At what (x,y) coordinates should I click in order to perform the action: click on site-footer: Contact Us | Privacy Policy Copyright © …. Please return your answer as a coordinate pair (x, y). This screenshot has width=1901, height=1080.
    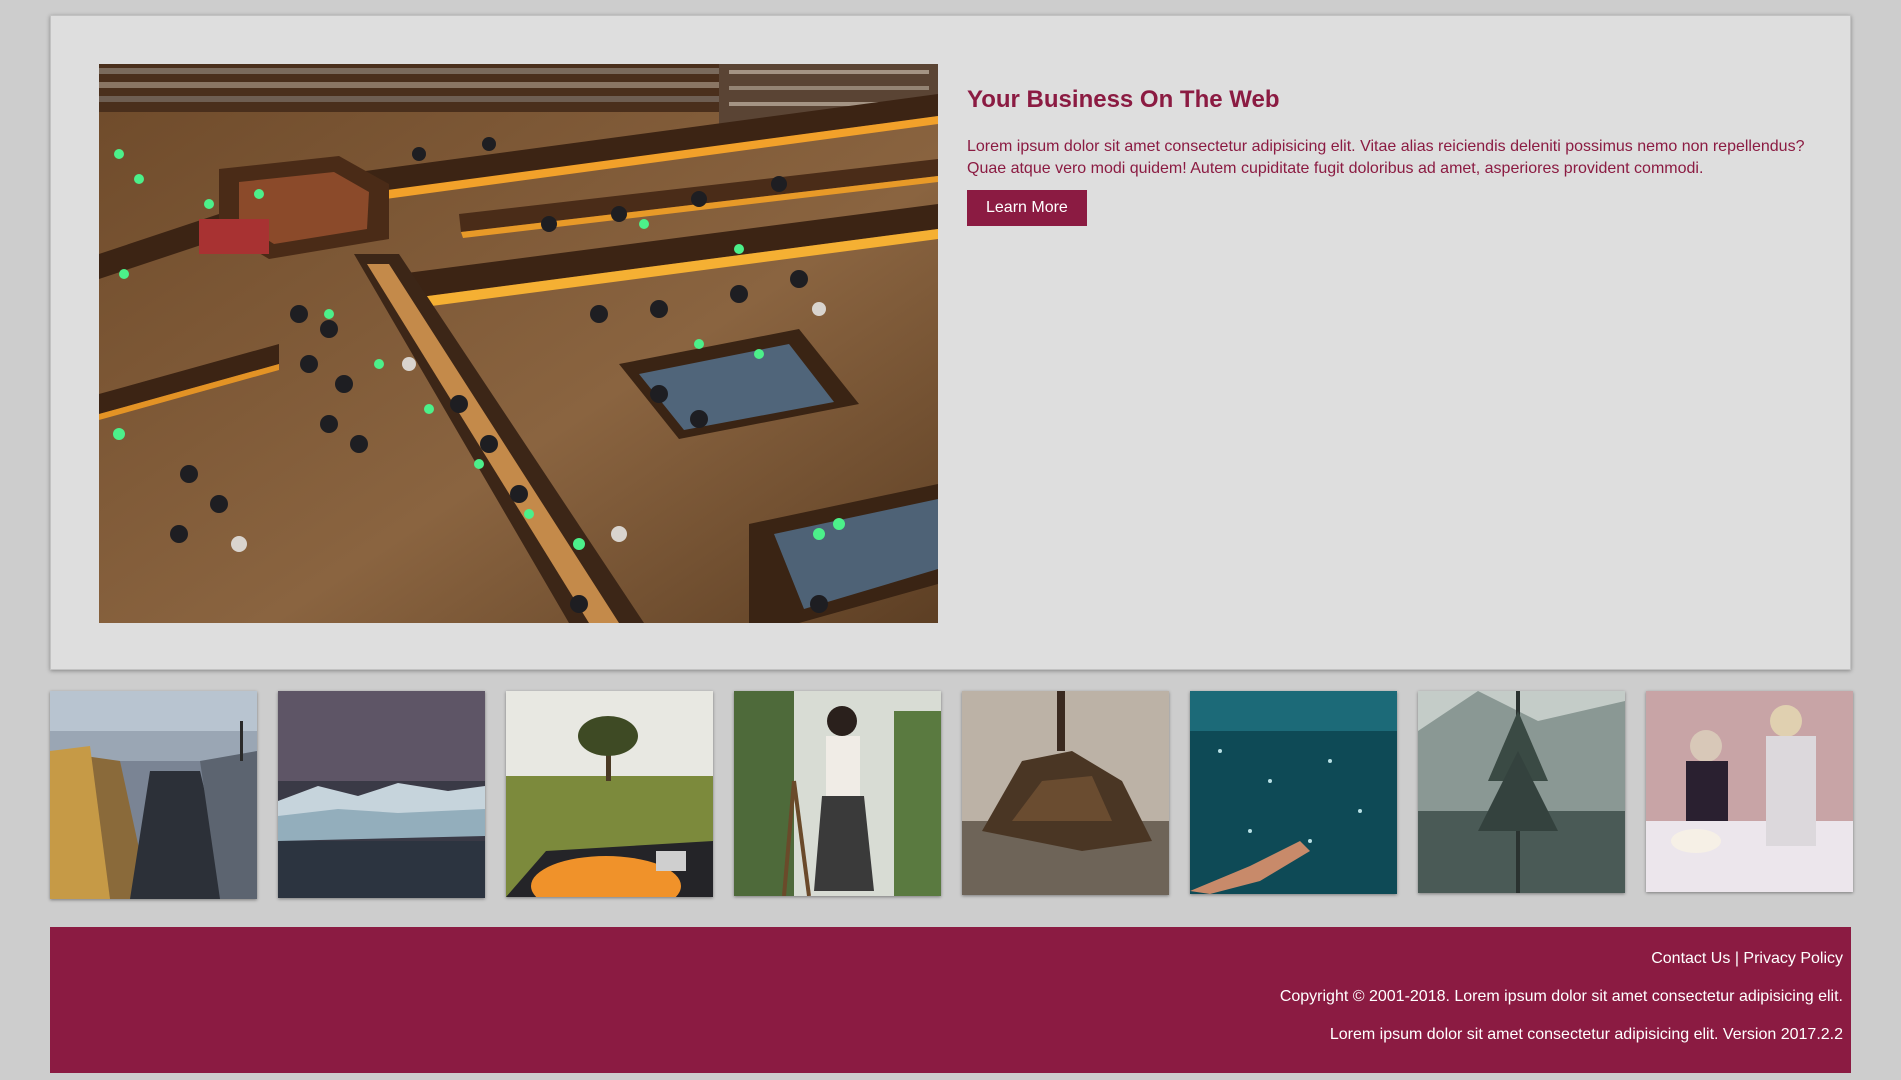
    Looking at the image, I should click on (950, 1000).